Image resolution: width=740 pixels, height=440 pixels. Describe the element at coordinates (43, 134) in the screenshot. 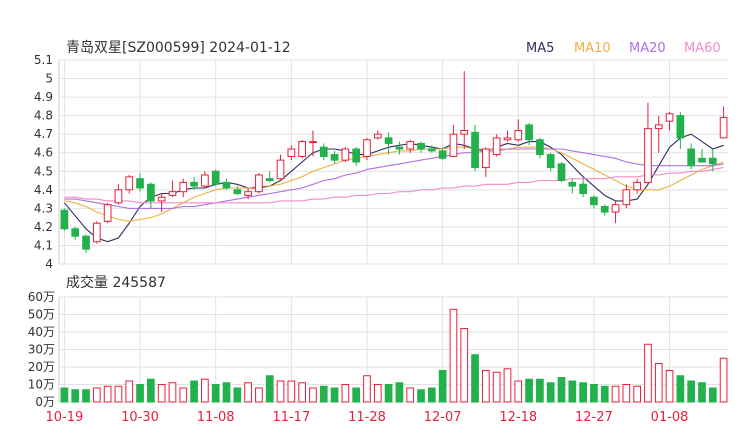

I see `price-tick-label: 4.7` at that location.